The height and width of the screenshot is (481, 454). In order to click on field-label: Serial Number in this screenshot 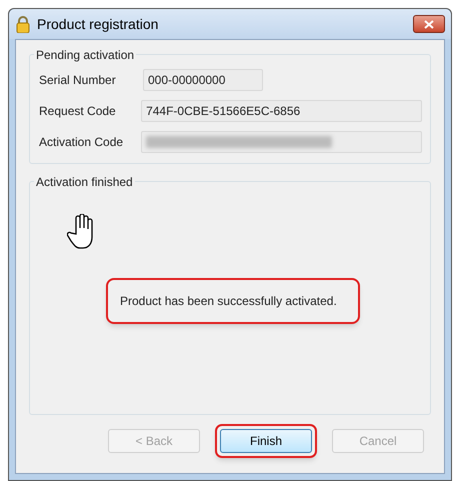, I will do `click(78, 80)`.